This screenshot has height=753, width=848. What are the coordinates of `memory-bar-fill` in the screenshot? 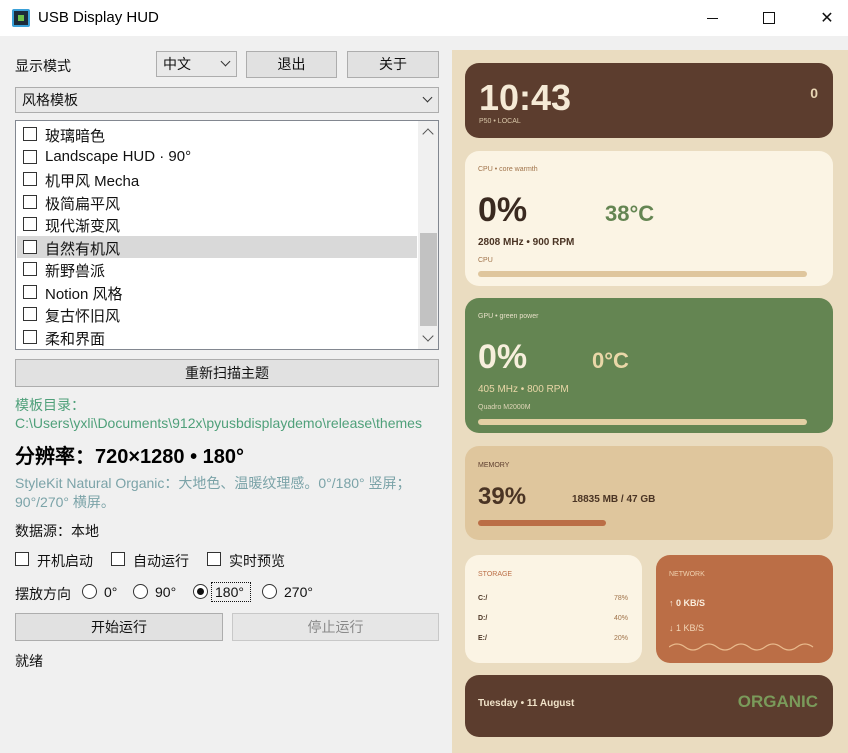 It's located at (542, 523).